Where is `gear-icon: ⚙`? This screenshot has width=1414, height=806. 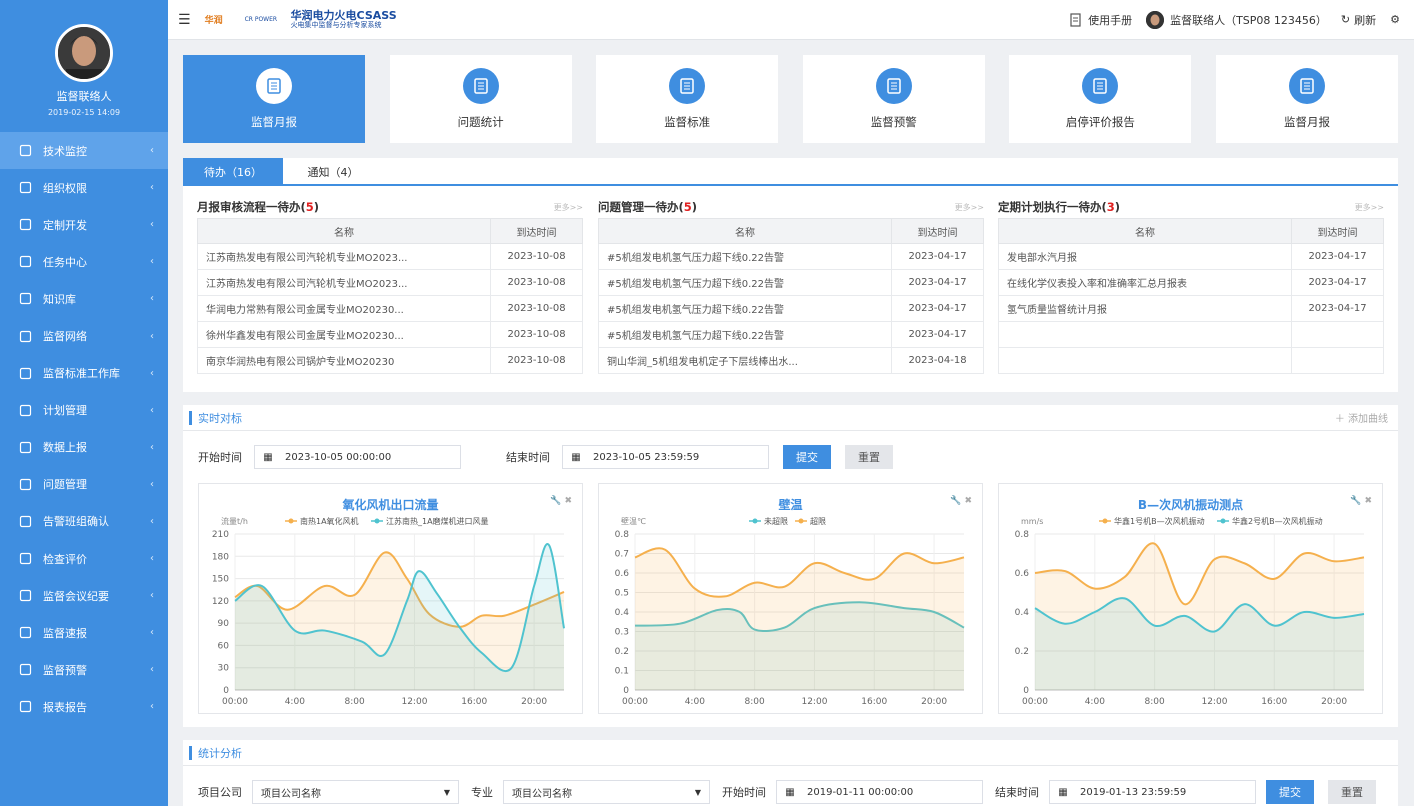
gear-icon: ⚙ is located at coordinates (1395, 19).